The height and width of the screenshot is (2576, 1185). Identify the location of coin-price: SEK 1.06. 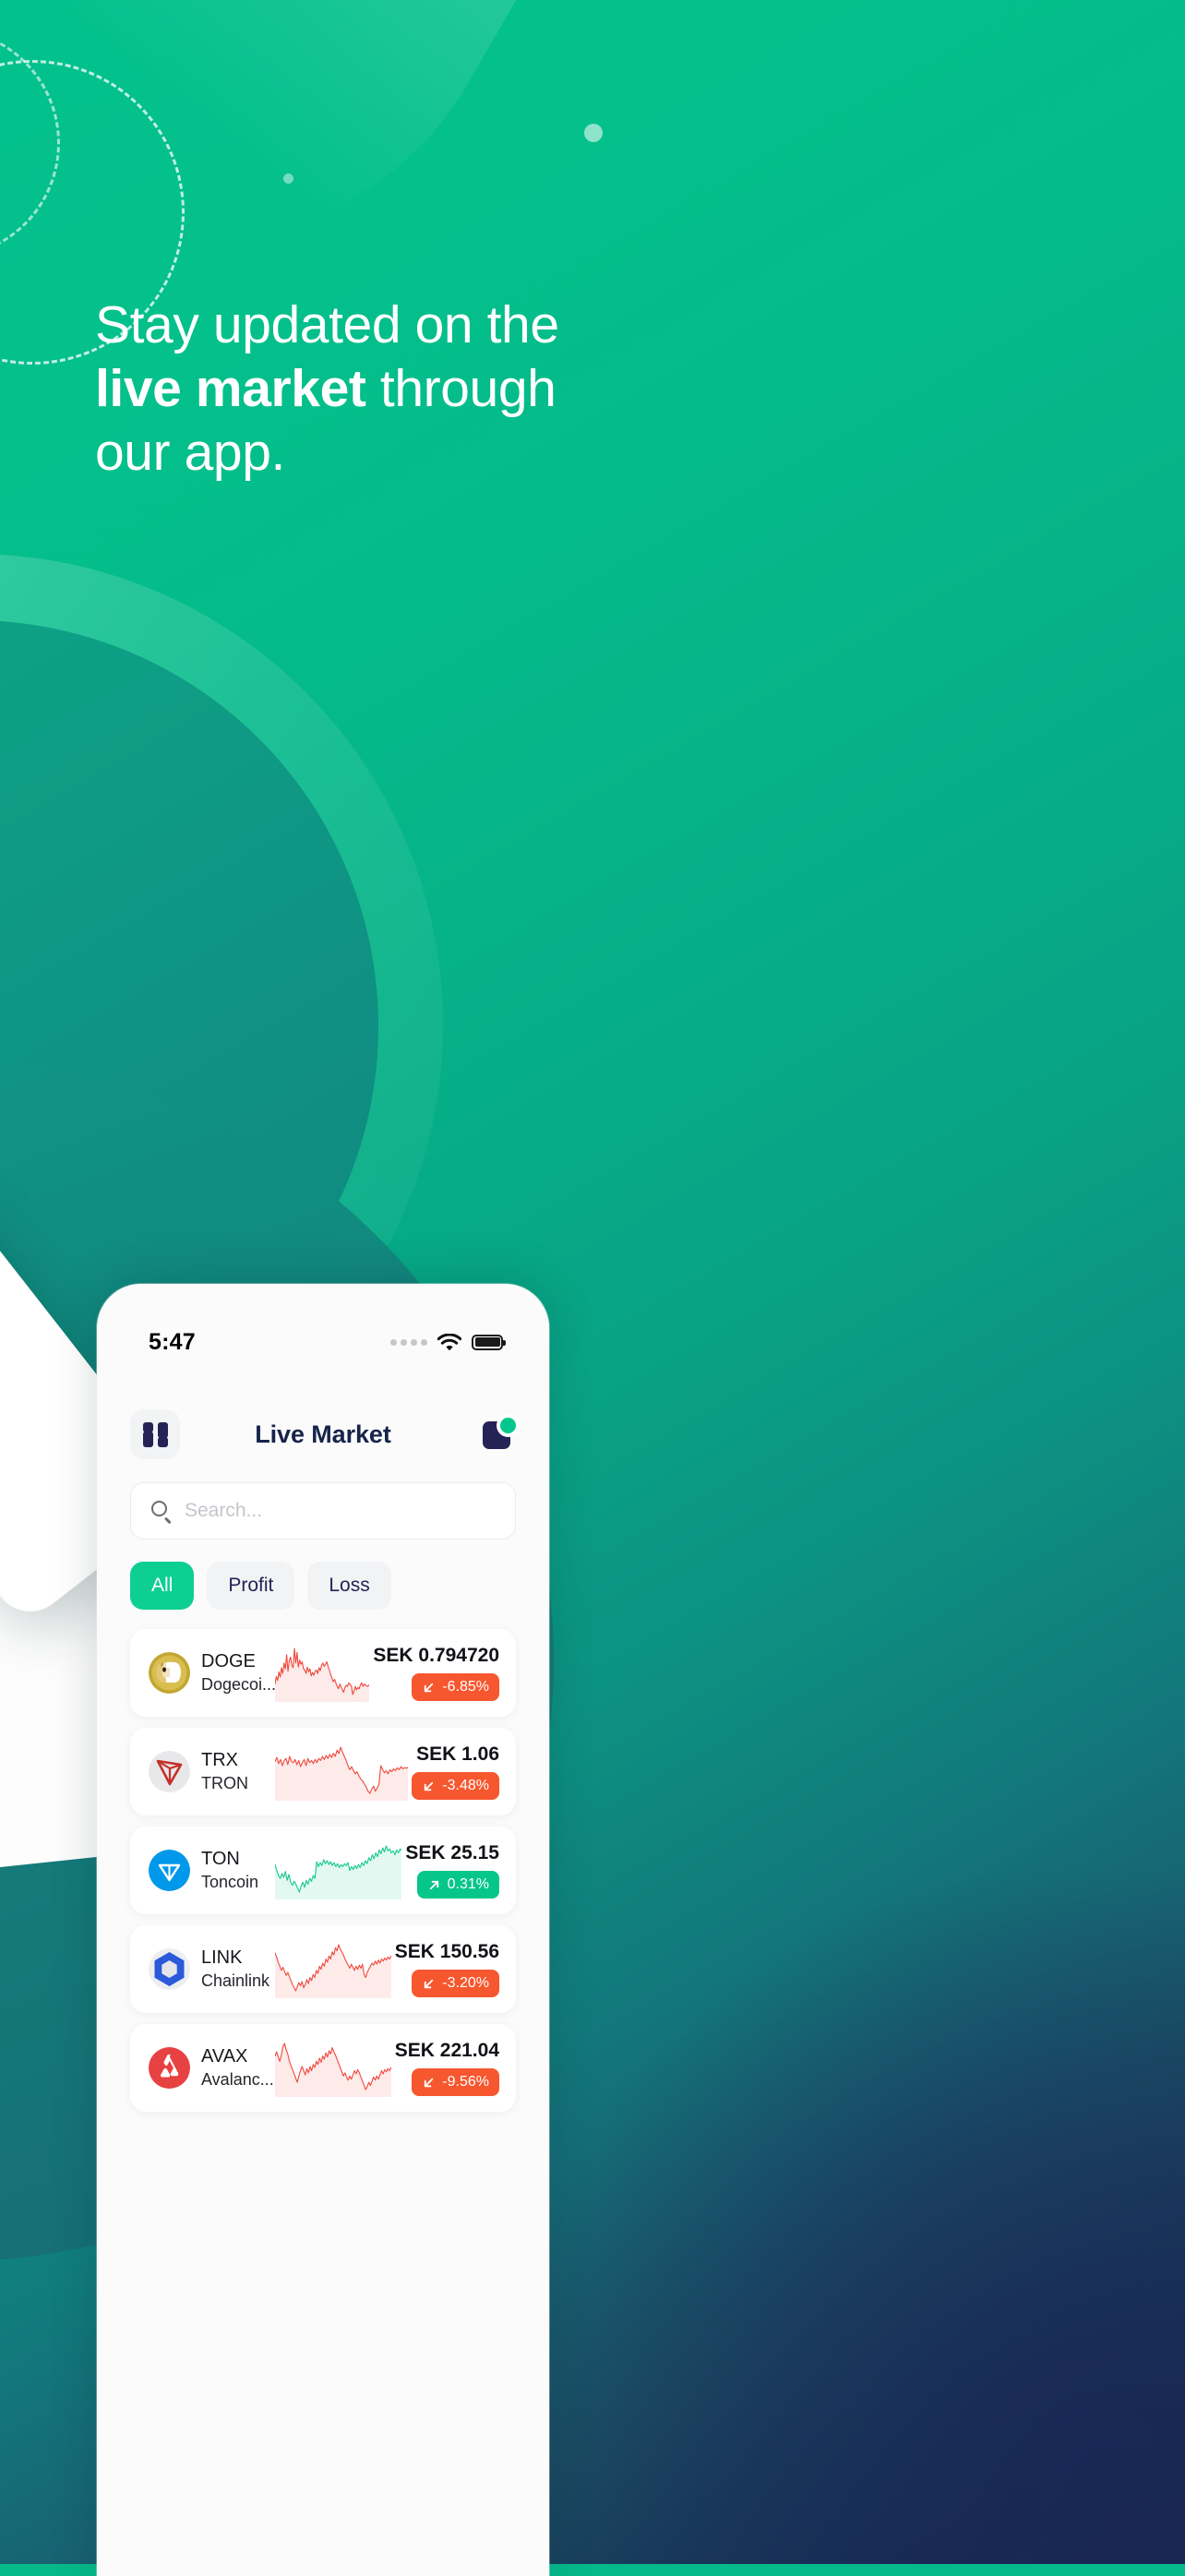
(457, 1754).